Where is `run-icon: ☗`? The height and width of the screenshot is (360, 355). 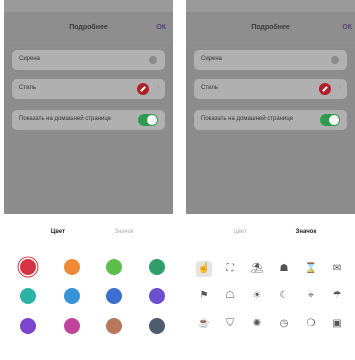
run-icon: ☗ is located at coordinates (284, 269).